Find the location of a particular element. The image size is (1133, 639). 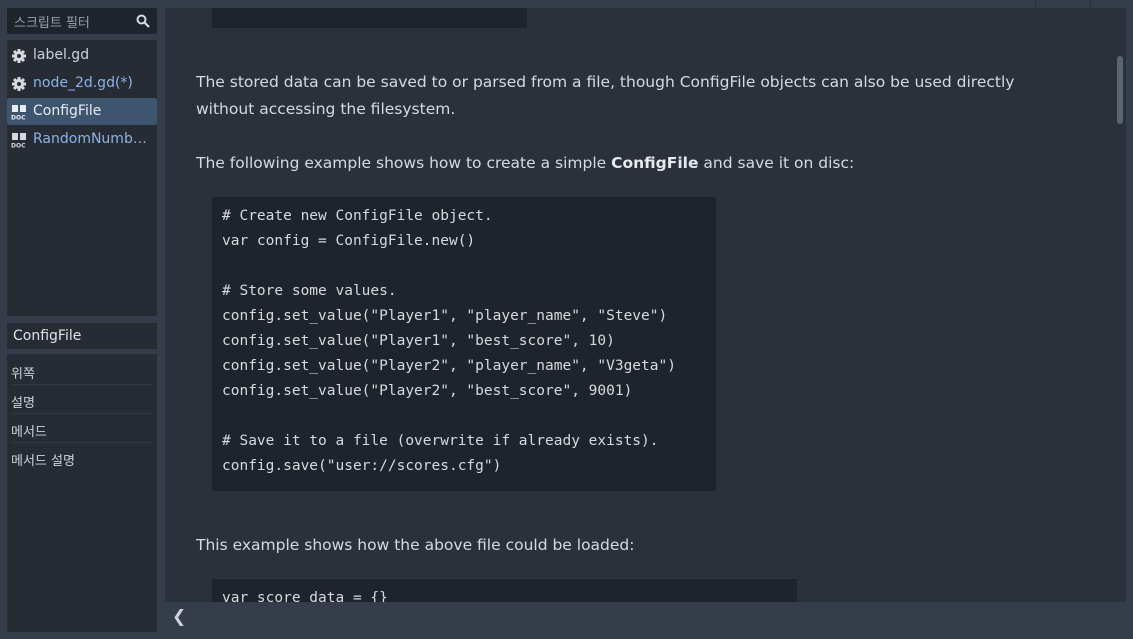

script-item-label-gd: label.gd is located at coordinates (82, 55).